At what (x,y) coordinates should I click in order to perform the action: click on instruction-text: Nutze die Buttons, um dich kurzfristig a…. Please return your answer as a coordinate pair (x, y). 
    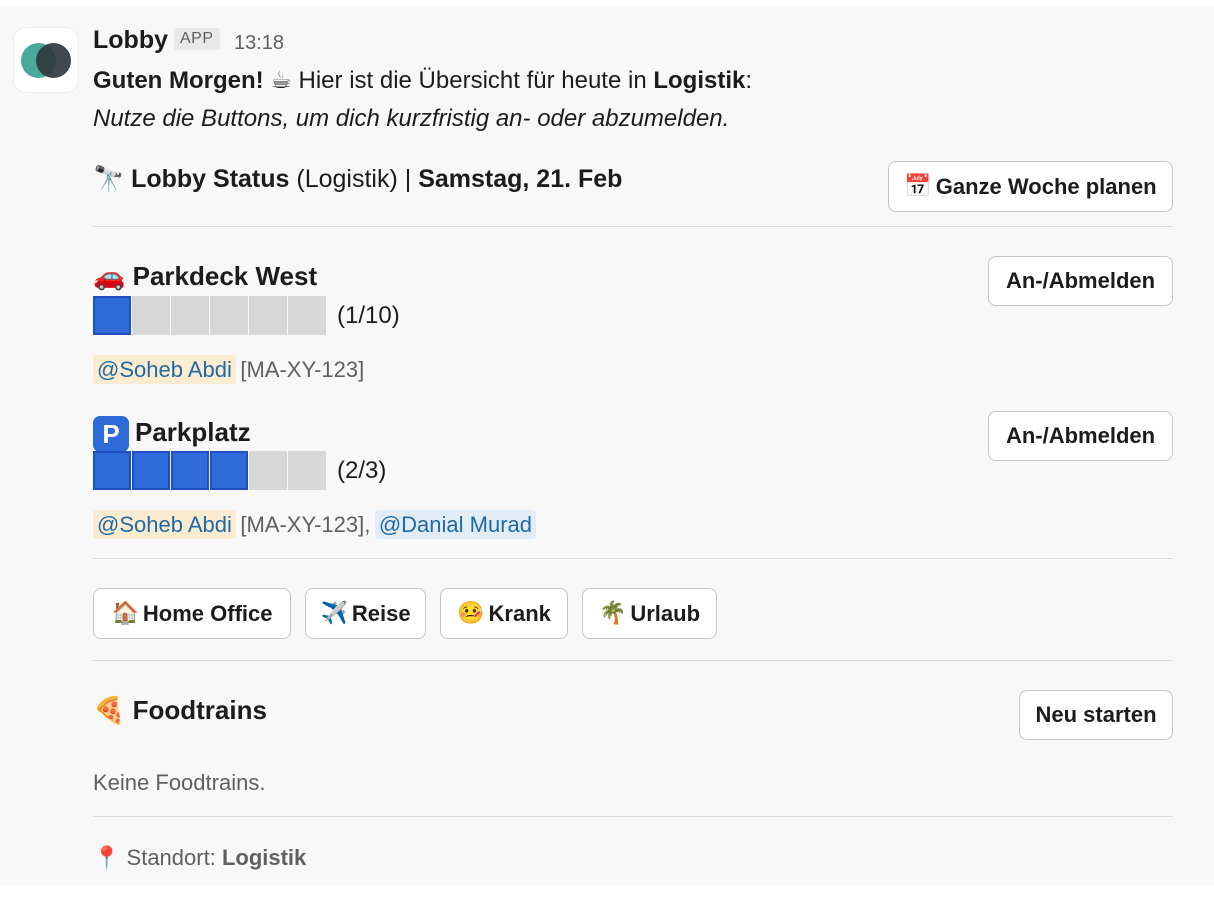
    Looking at the image, I should click on (411, 118).